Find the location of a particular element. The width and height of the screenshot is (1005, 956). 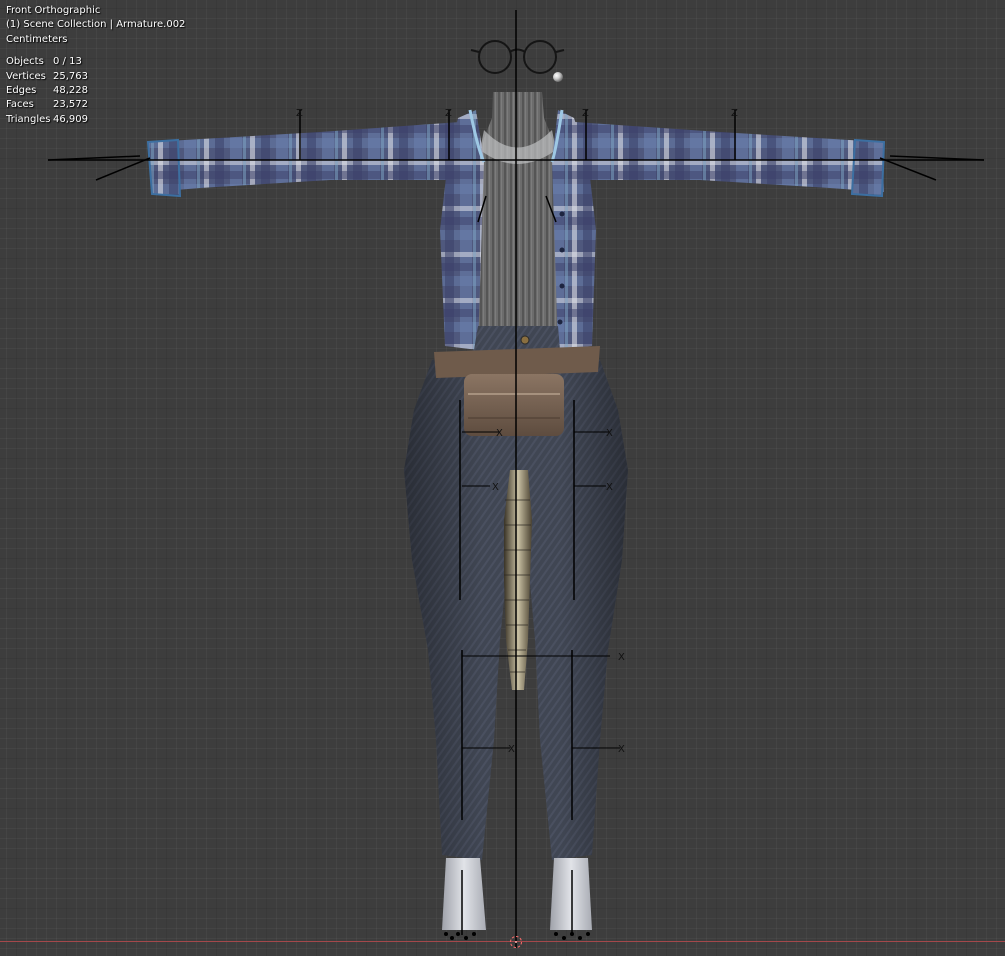

shoes is located at coordinates (517, 894).